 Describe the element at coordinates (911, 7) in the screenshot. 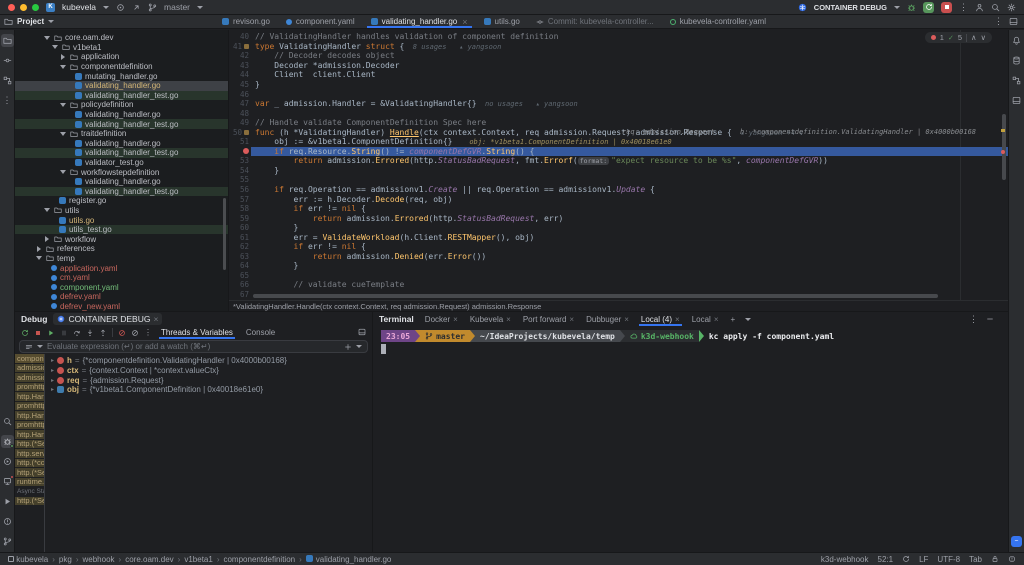

I see `debug-icon` at that location.